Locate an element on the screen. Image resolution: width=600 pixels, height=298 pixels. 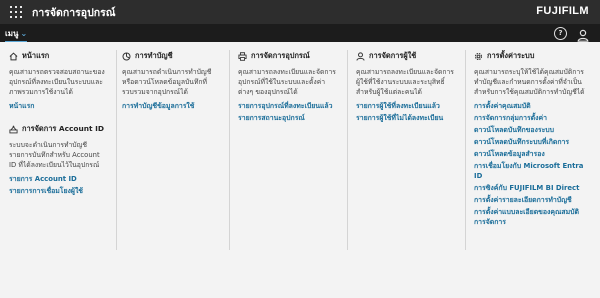
gear-icon is located at coordinates (478, 56).